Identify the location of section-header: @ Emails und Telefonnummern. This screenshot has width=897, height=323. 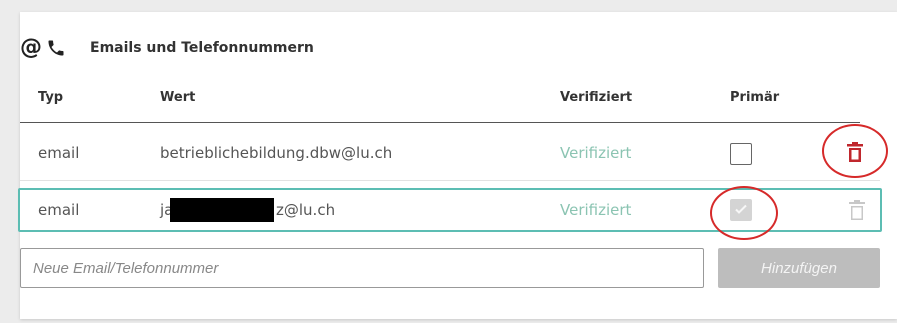
(167, 48).